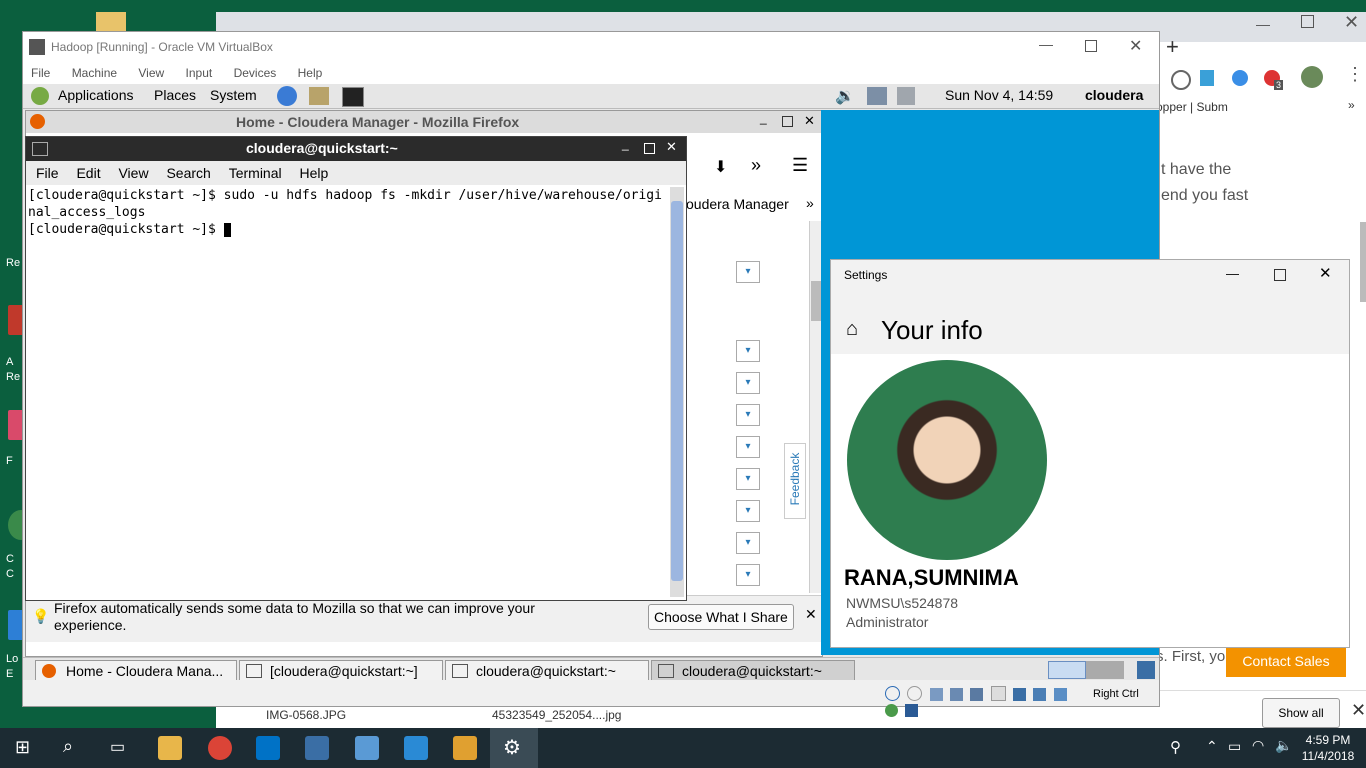 The width and height of the screenshot is (1366, 768). I want to click on menu-edit: Edit, so click(88, 173).